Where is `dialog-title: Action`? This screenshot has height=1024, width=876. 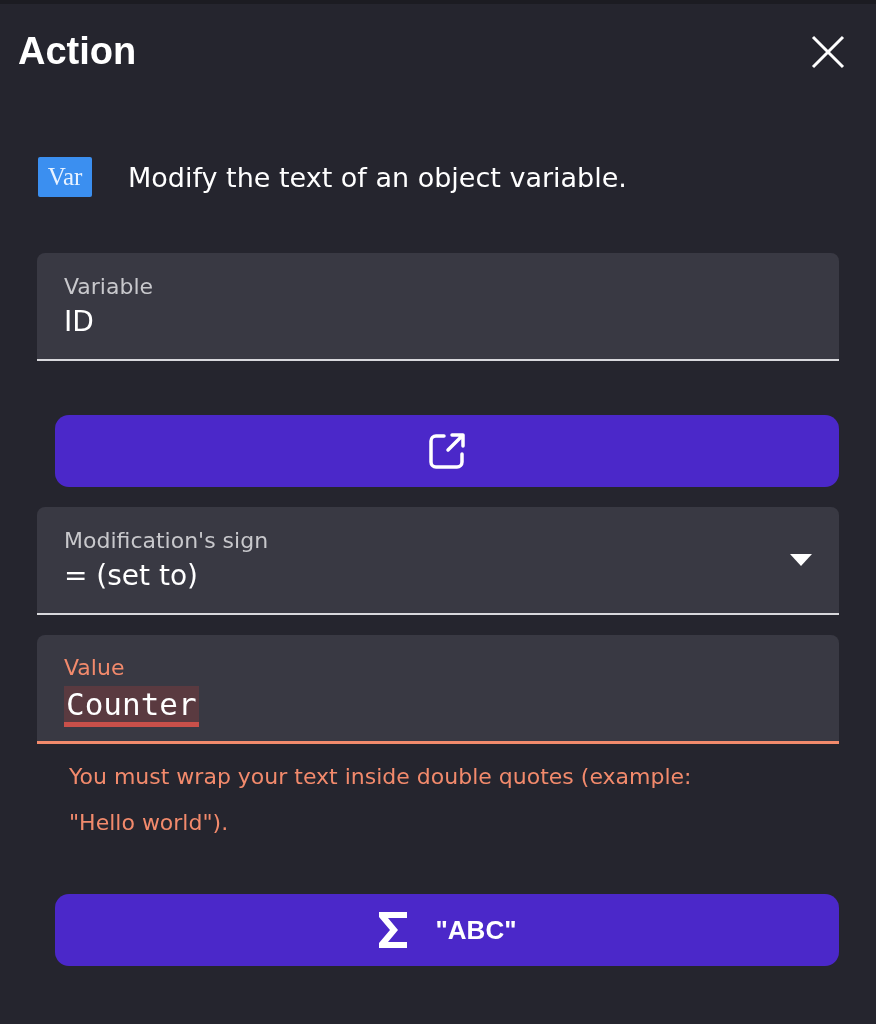
dialog-title: Action is located at coordinates (77, 51).